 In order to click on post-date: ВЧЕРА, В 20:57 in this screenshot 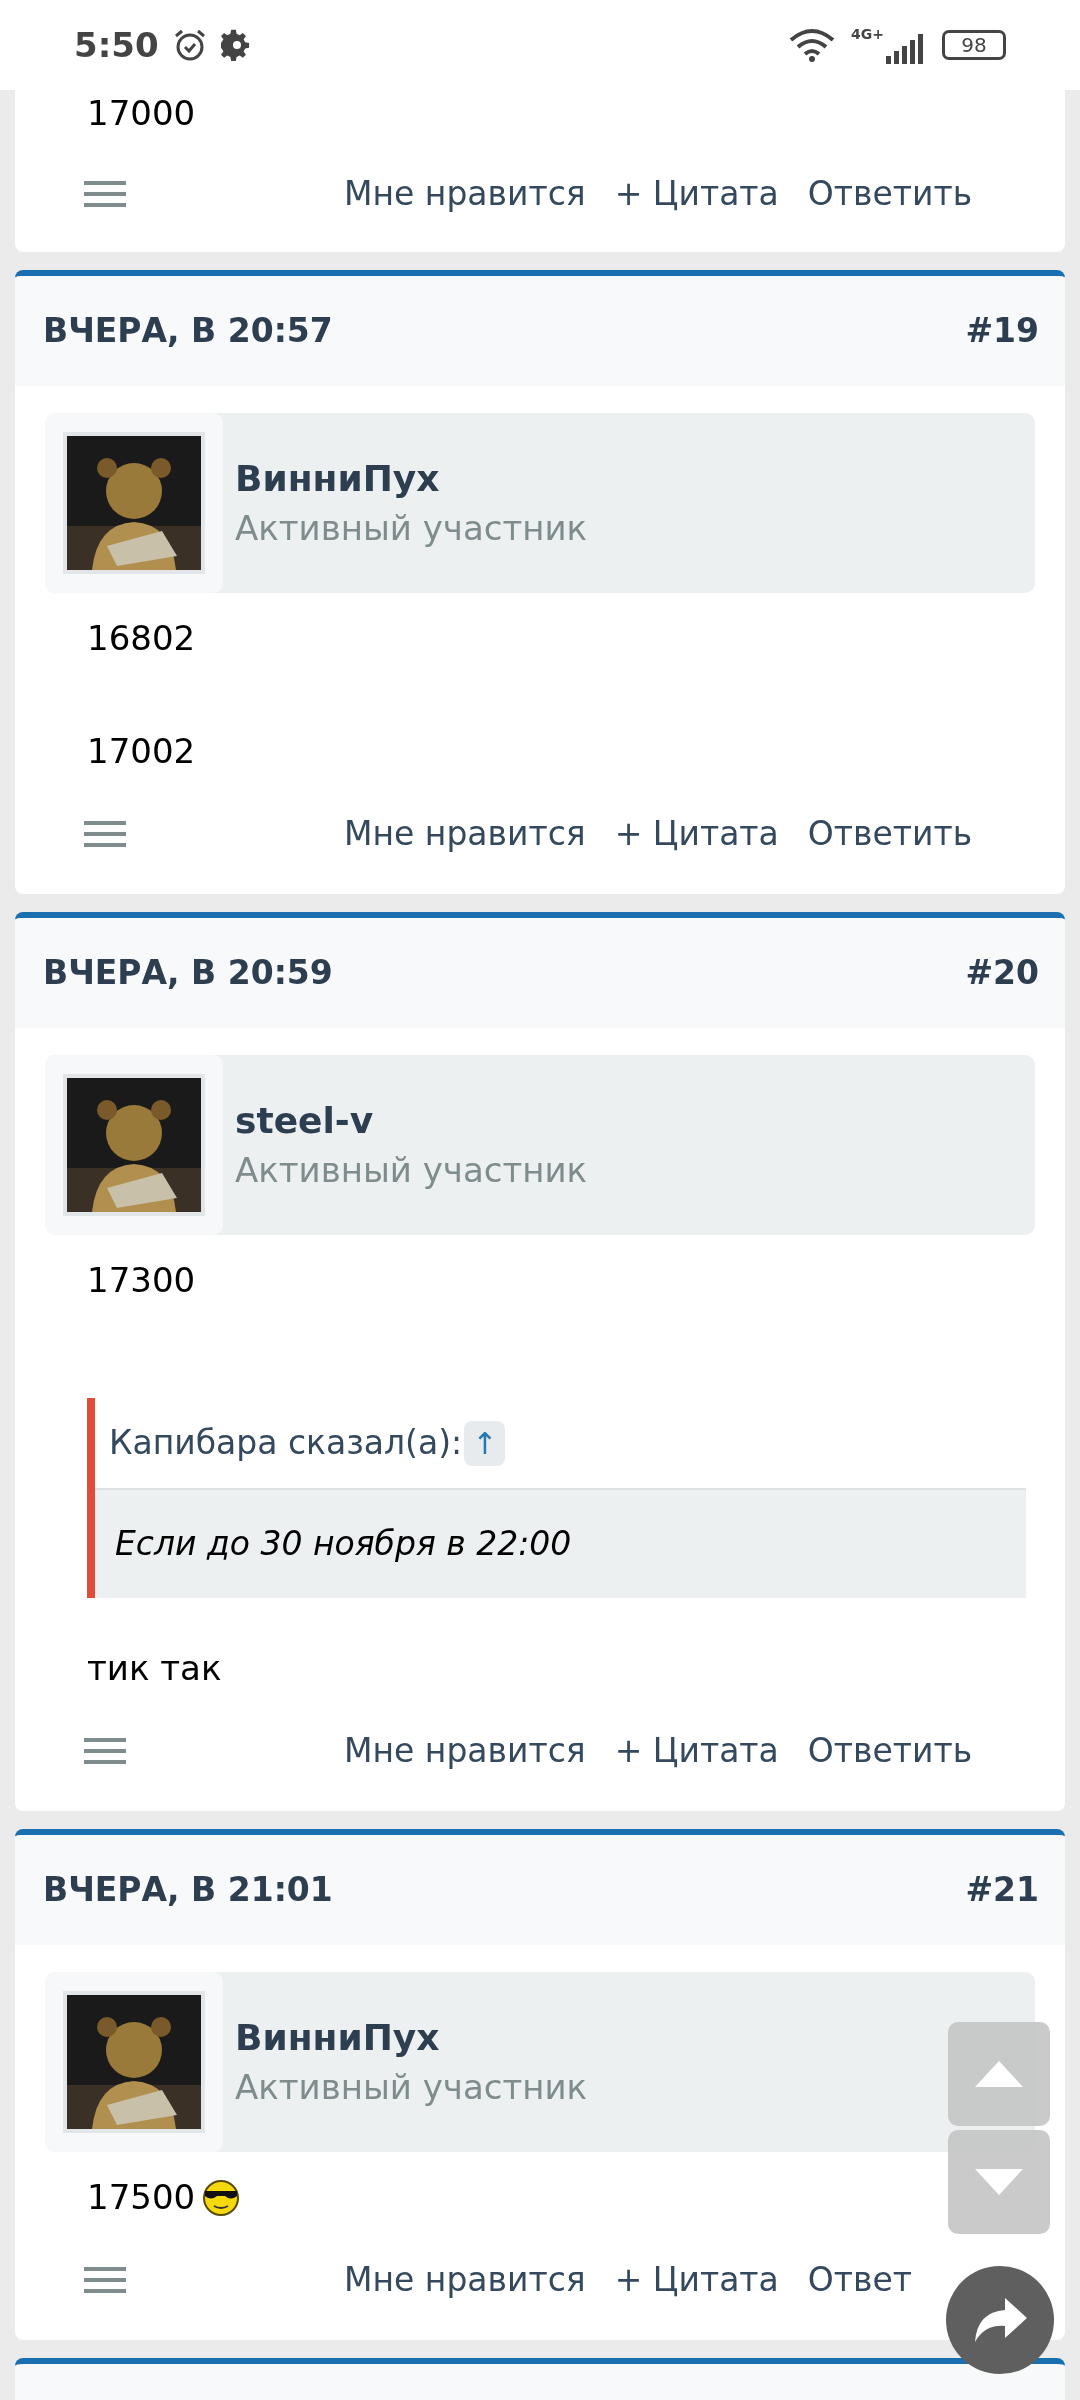, I will do `click(188, 331)`.